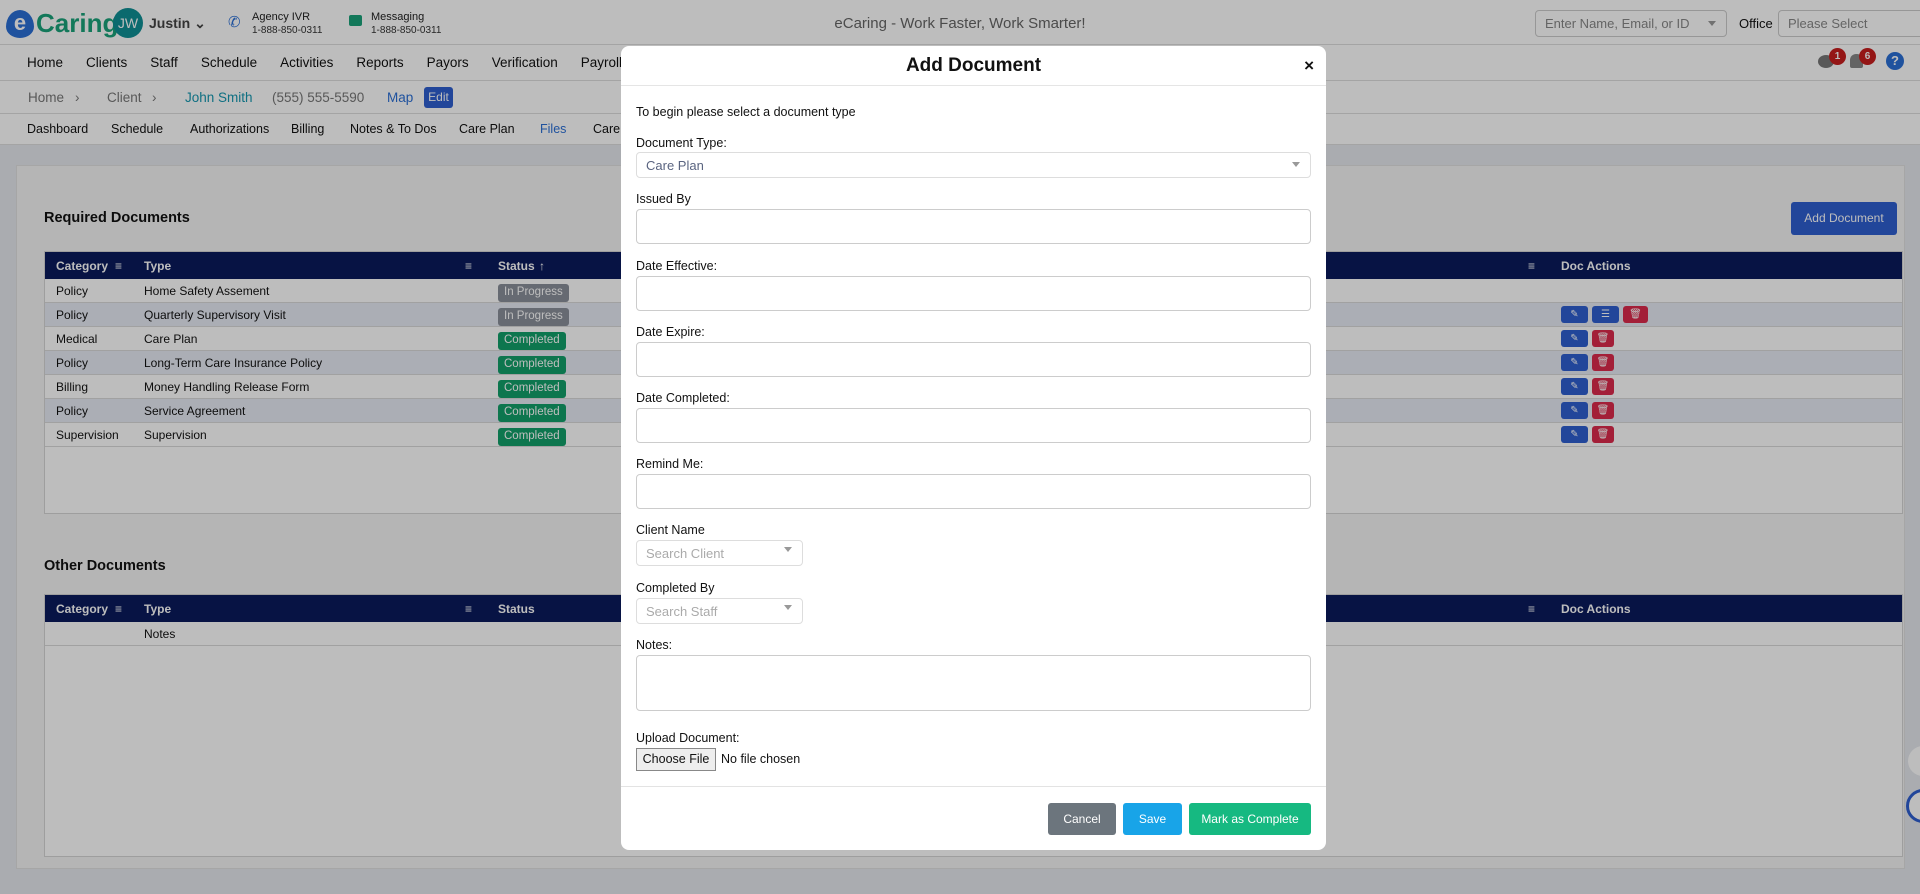  Describe the element at coordinates (1152, 819) in the screenshot. I see `save-button: Save` at that location.